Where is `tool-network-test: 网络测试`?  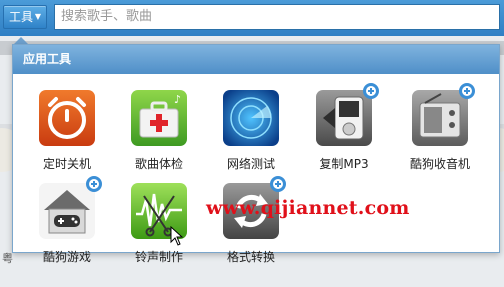 tool-network-test: 网络测试 is located at coordinates (251, 130).